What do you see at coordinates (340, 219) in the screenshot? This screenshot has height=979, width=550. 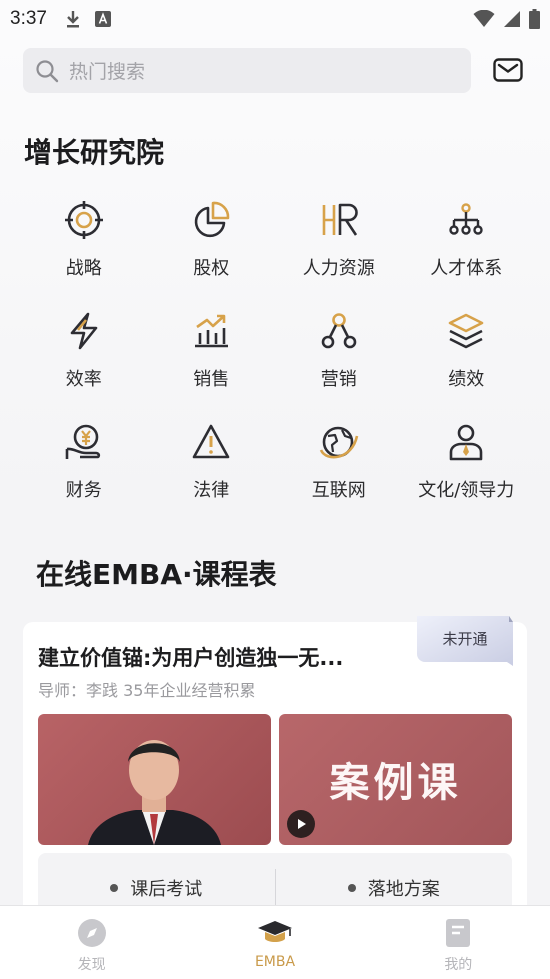 I see `hr-icon` at bounding box center [340, 219].